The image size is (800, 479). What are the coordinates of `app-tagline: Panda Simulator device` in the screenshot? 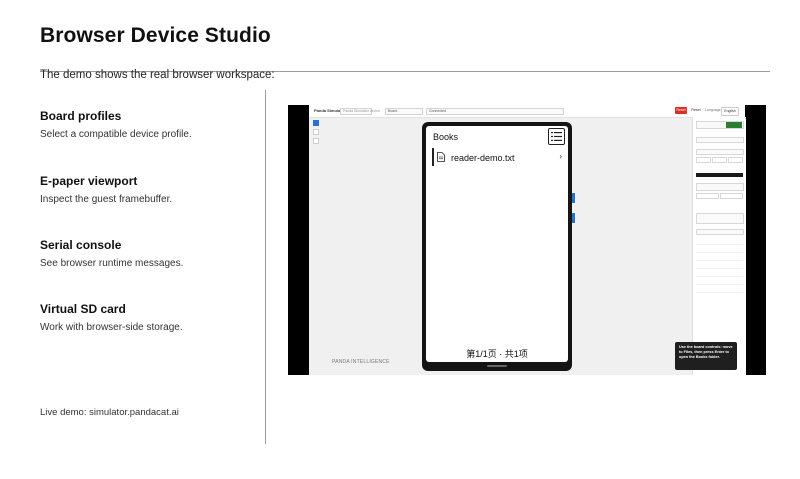 It's located at (360, 111).